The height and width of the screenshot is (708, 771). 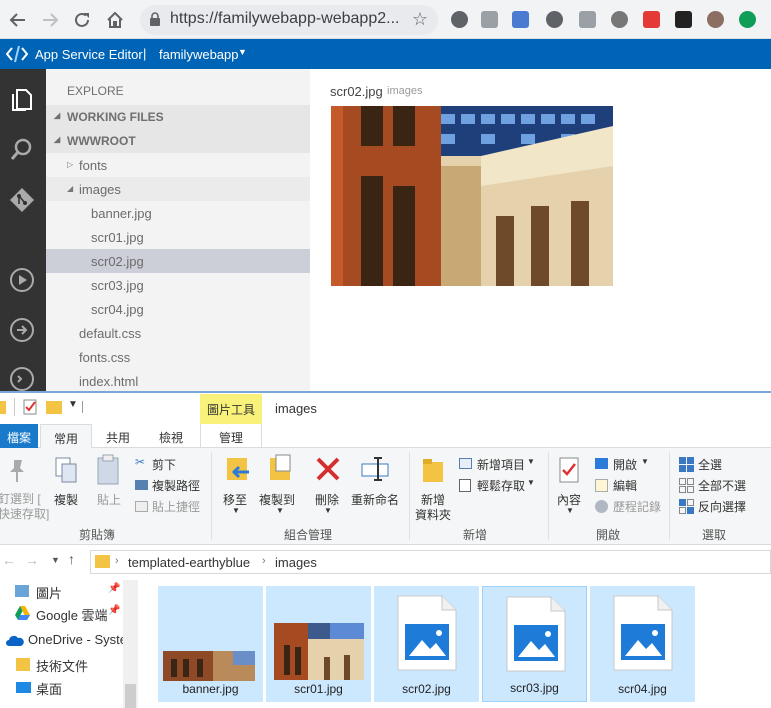 What do you see at coordinates (747, 19) in the screenshot?
I see `evernote-icon` at bounding box center [747, 19].